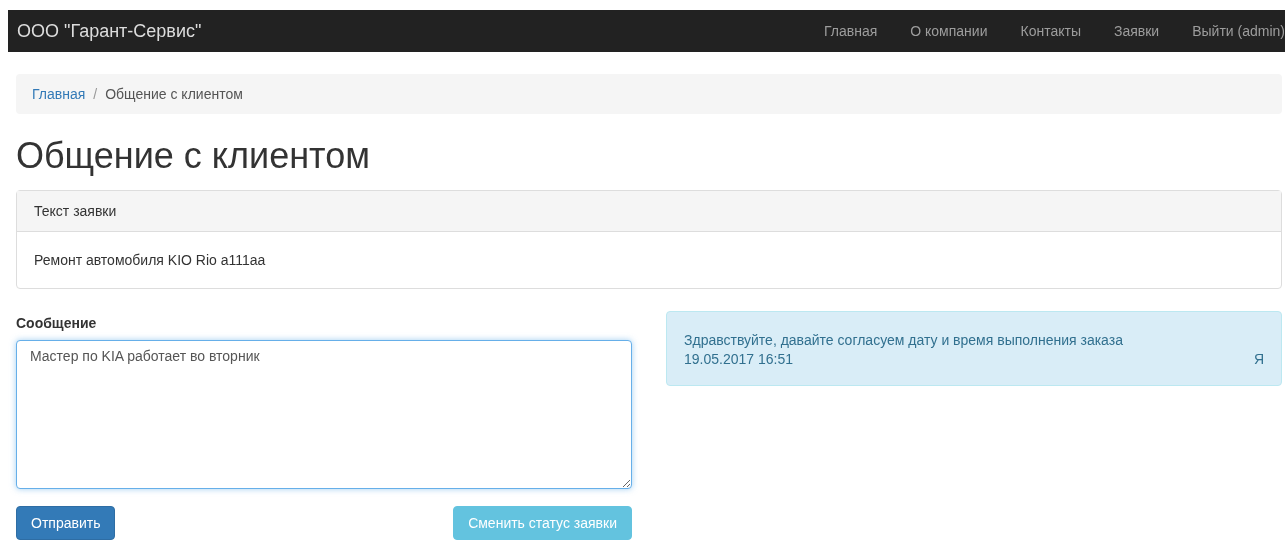  What do you see at coordinates (57, 322) in the screenshot?
I see `field-label: Сообщение` at bounding box center [57, 322].